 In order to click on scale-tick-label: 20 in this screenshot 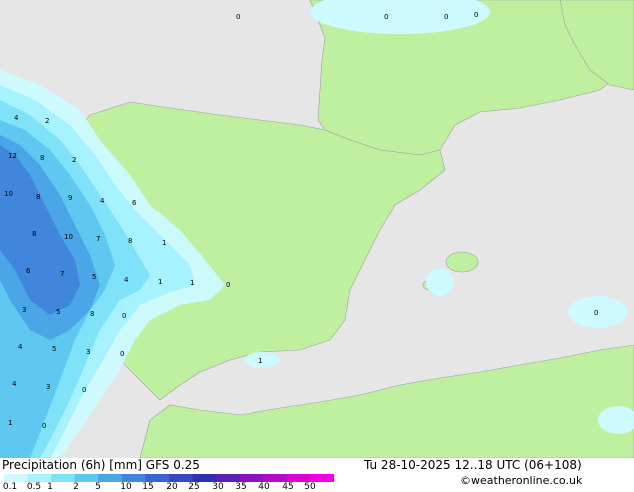, I will do `click(172, 487)`.